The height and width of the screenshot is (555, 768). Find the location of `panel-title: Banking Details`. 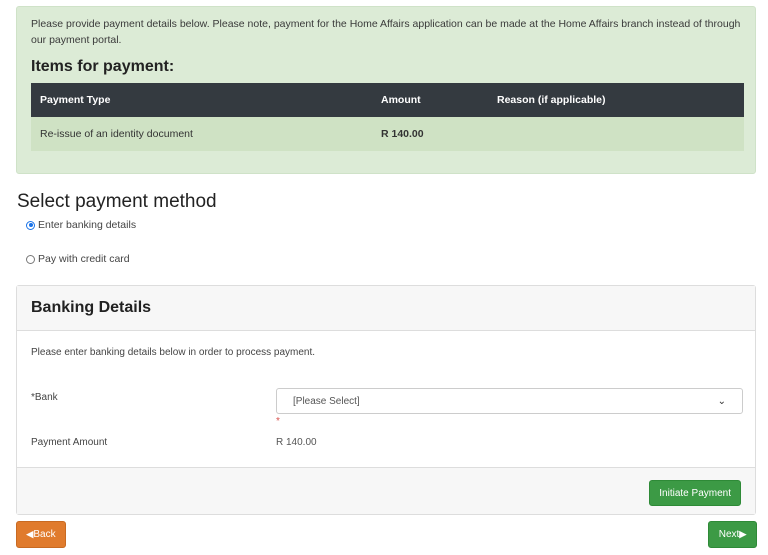

panel-title: Banking Details is located at coordinates (91, 307).